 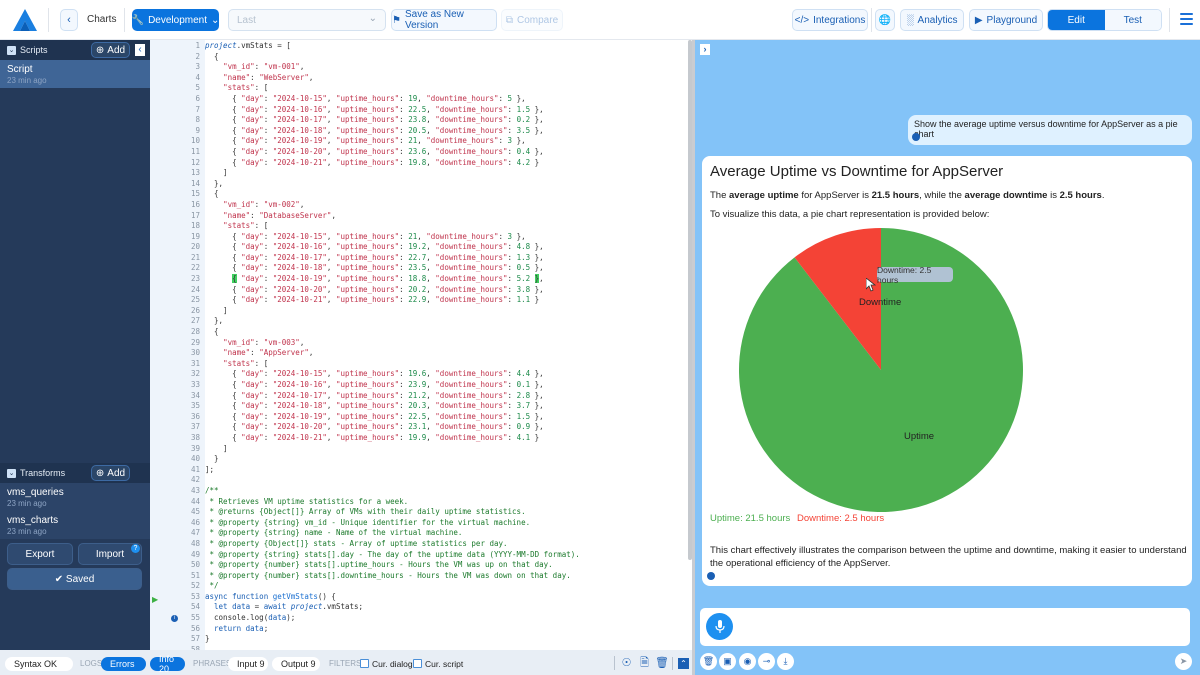 I want to click on screenshot-button: ▣, so click(x=727, y=661).